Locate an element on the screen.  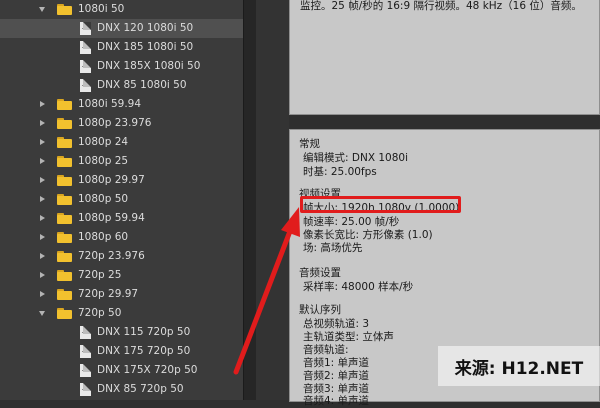
tree-folder: 1080i 50 is located at coordinates (121, 9).